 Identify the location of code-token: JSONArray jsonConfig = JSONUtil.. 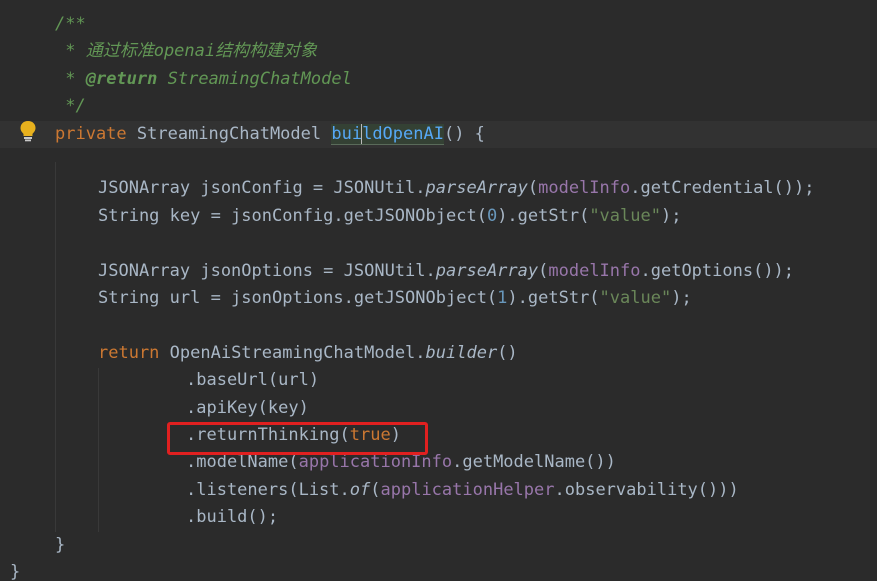
(262, 188).